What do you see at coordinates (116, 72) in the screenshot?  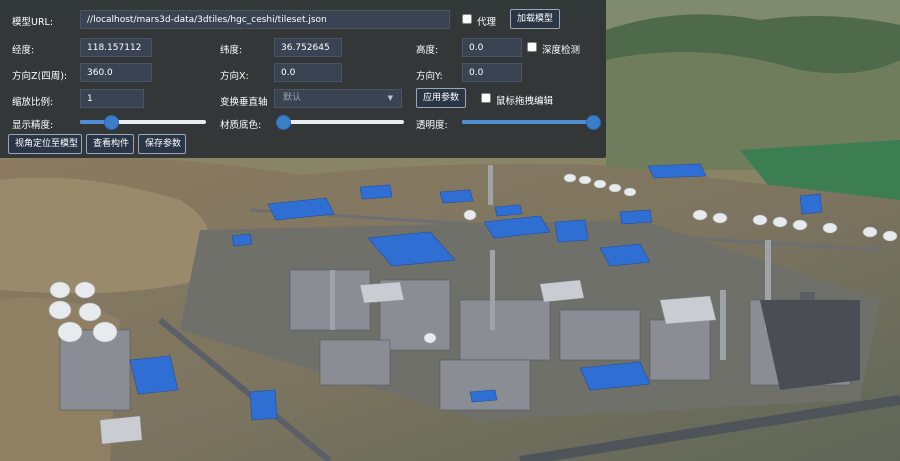 I see `heading-input` at bounding box center [116, 72].